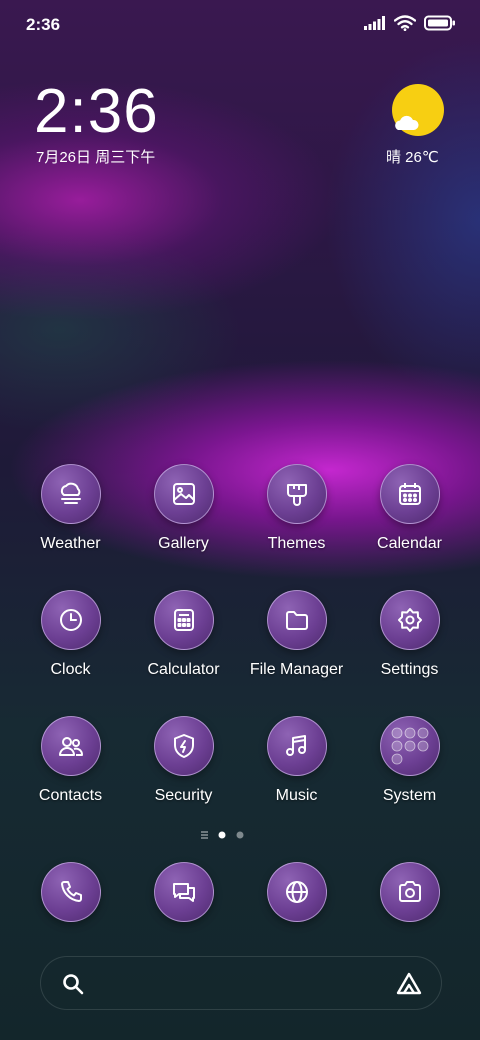 The height and width of the screenshot is (1040, 480). Describe the element at coordinates (405, 23) in the screenshot. I see `wifi-icon` at that location.